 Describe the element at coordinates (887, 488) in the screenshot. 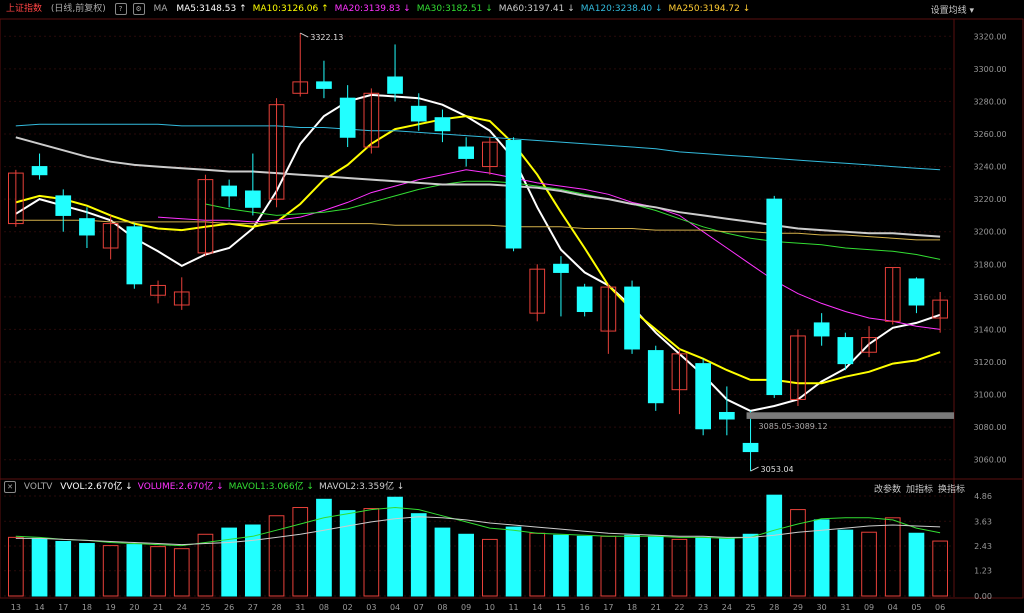

I see `change-params-button: 改参数` at that location.